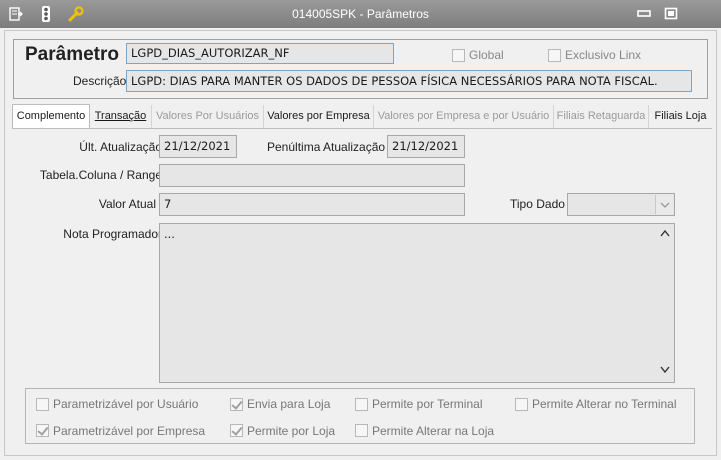 The height and width of the screenshot is (460, 721). Describe the element at coordinates (427, 404) in the screenshot. I see `permite-por-terminal-label: Permite por Terminal` at that location.